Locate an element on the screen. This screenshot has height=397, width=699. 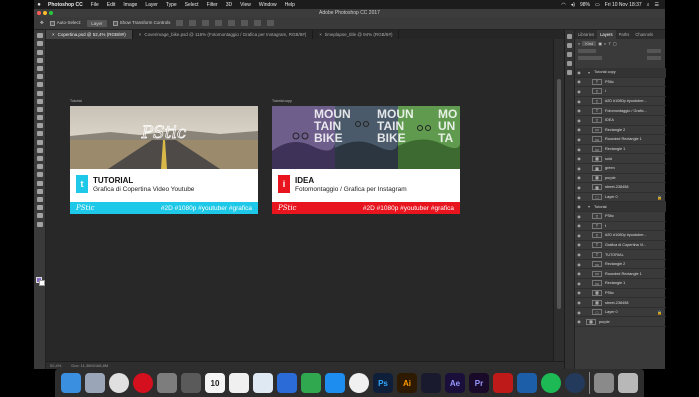
align-top-icon is located at coordinates (180, 23).